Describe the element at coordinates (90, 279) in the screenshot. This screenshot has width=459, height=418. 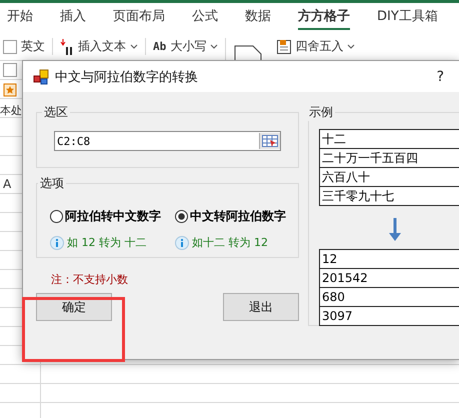
I see `note-text: 注：不支持小数` at that location.